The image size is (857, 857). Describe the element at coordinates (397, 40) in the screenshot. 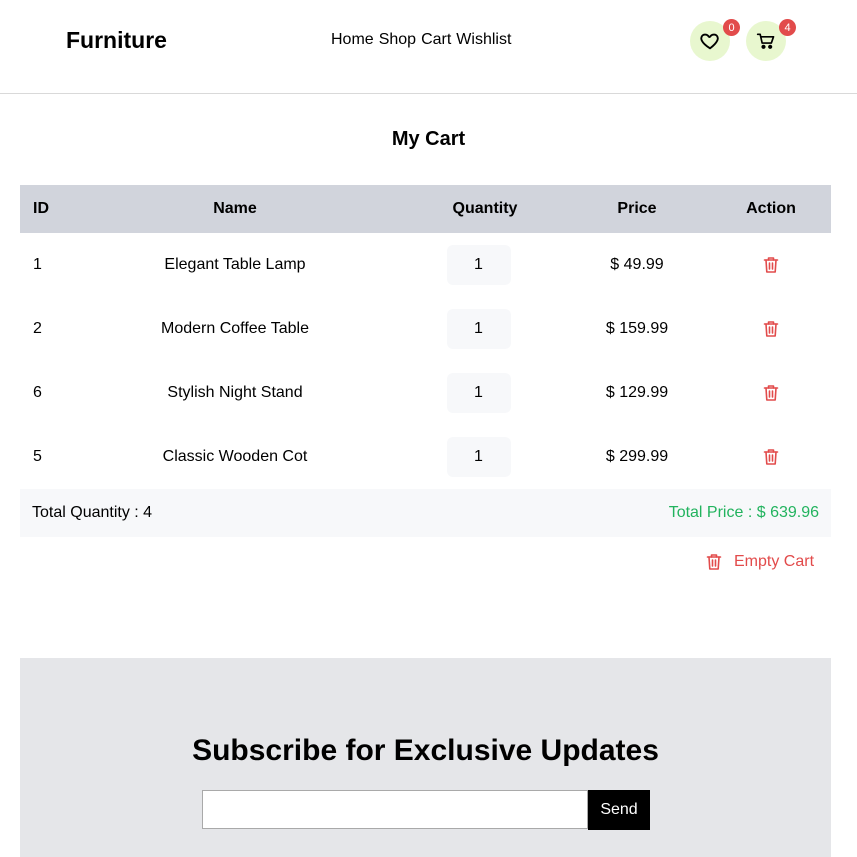

I see `nav-shop: Shop` at that location.